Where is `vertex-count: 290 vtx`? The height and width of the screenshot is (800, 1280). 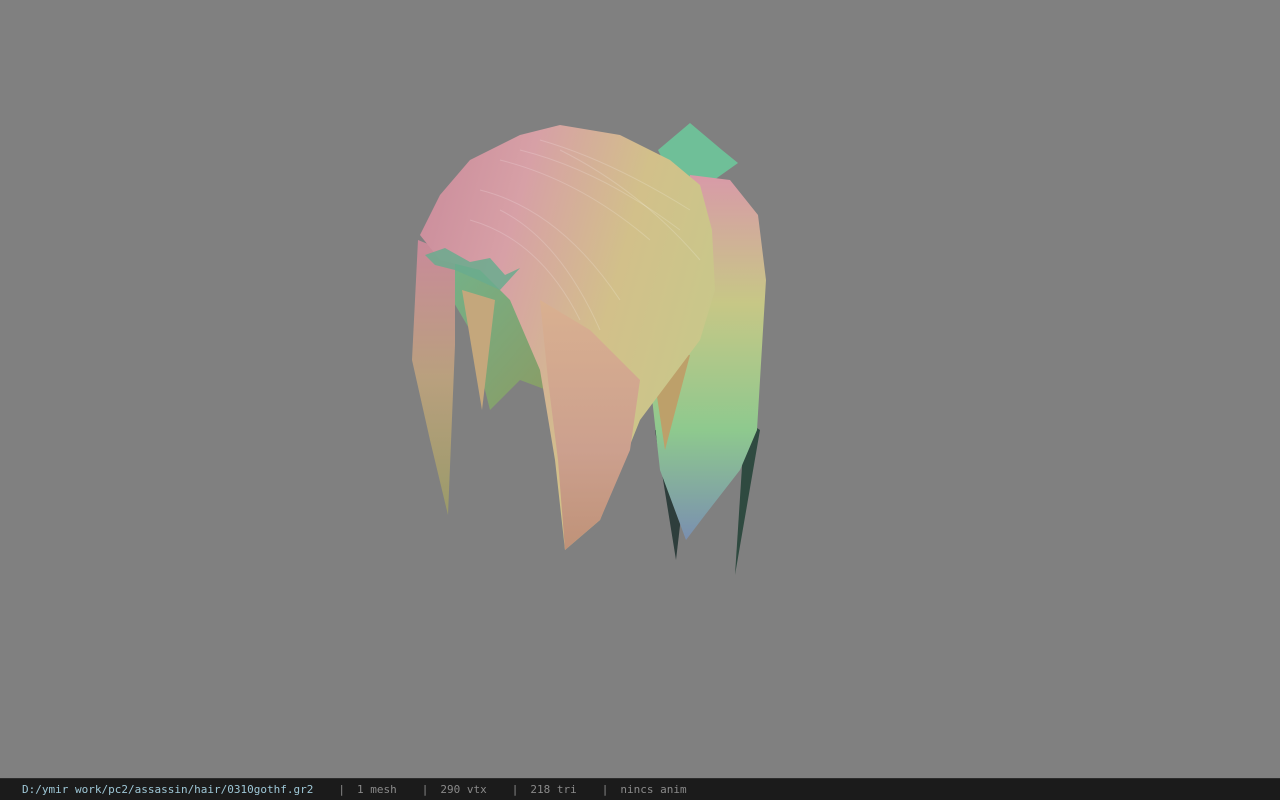 vertex-count: 290 vtx is located at coordinates (463, 789).